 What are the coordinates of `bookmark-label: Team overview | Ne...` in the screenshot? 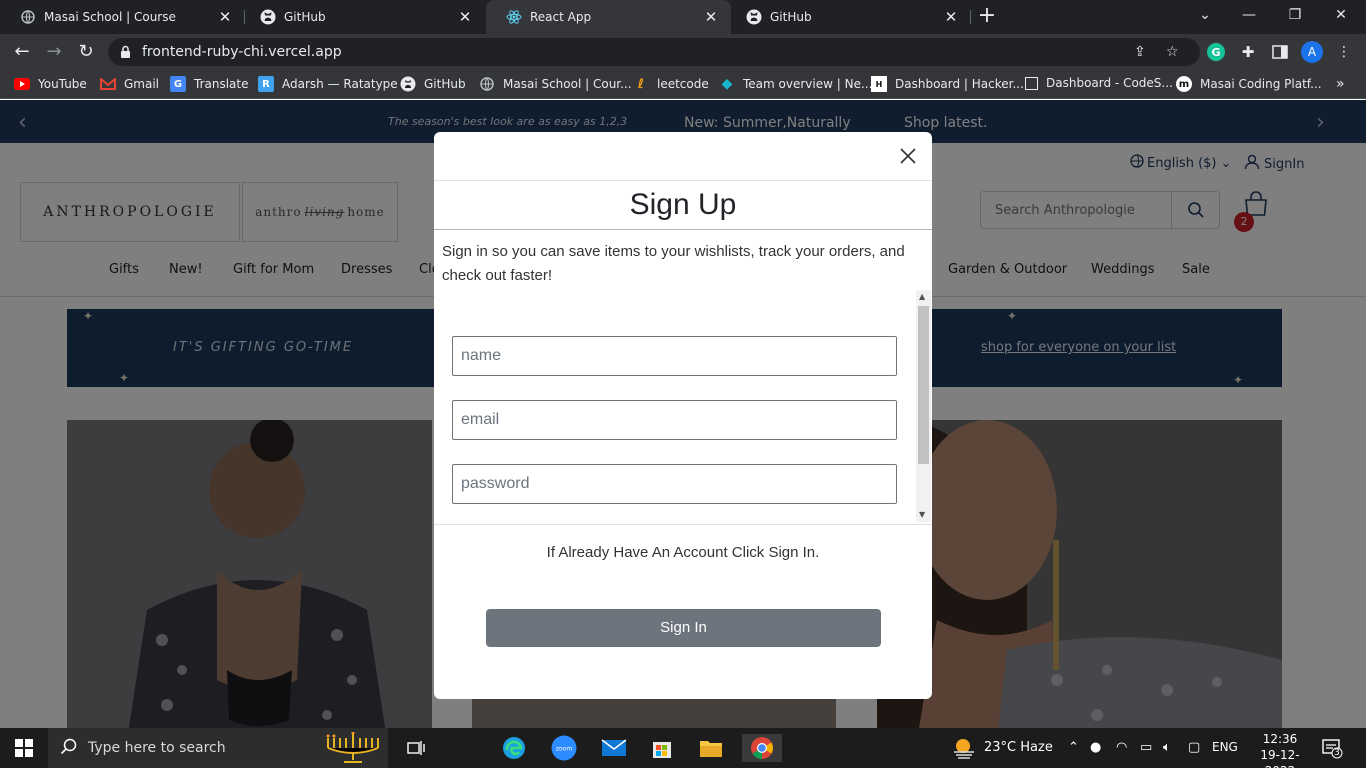 It's located at (808, 84).